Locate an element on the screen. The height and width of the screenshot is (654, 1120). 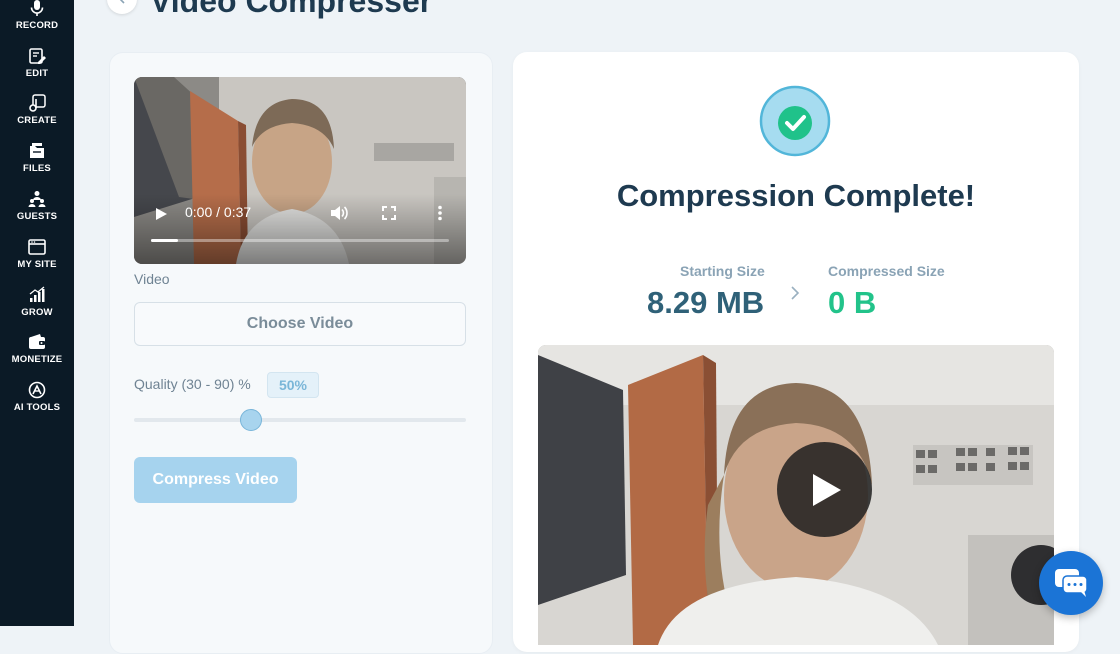
play-button is located at coordinates (824, 489).